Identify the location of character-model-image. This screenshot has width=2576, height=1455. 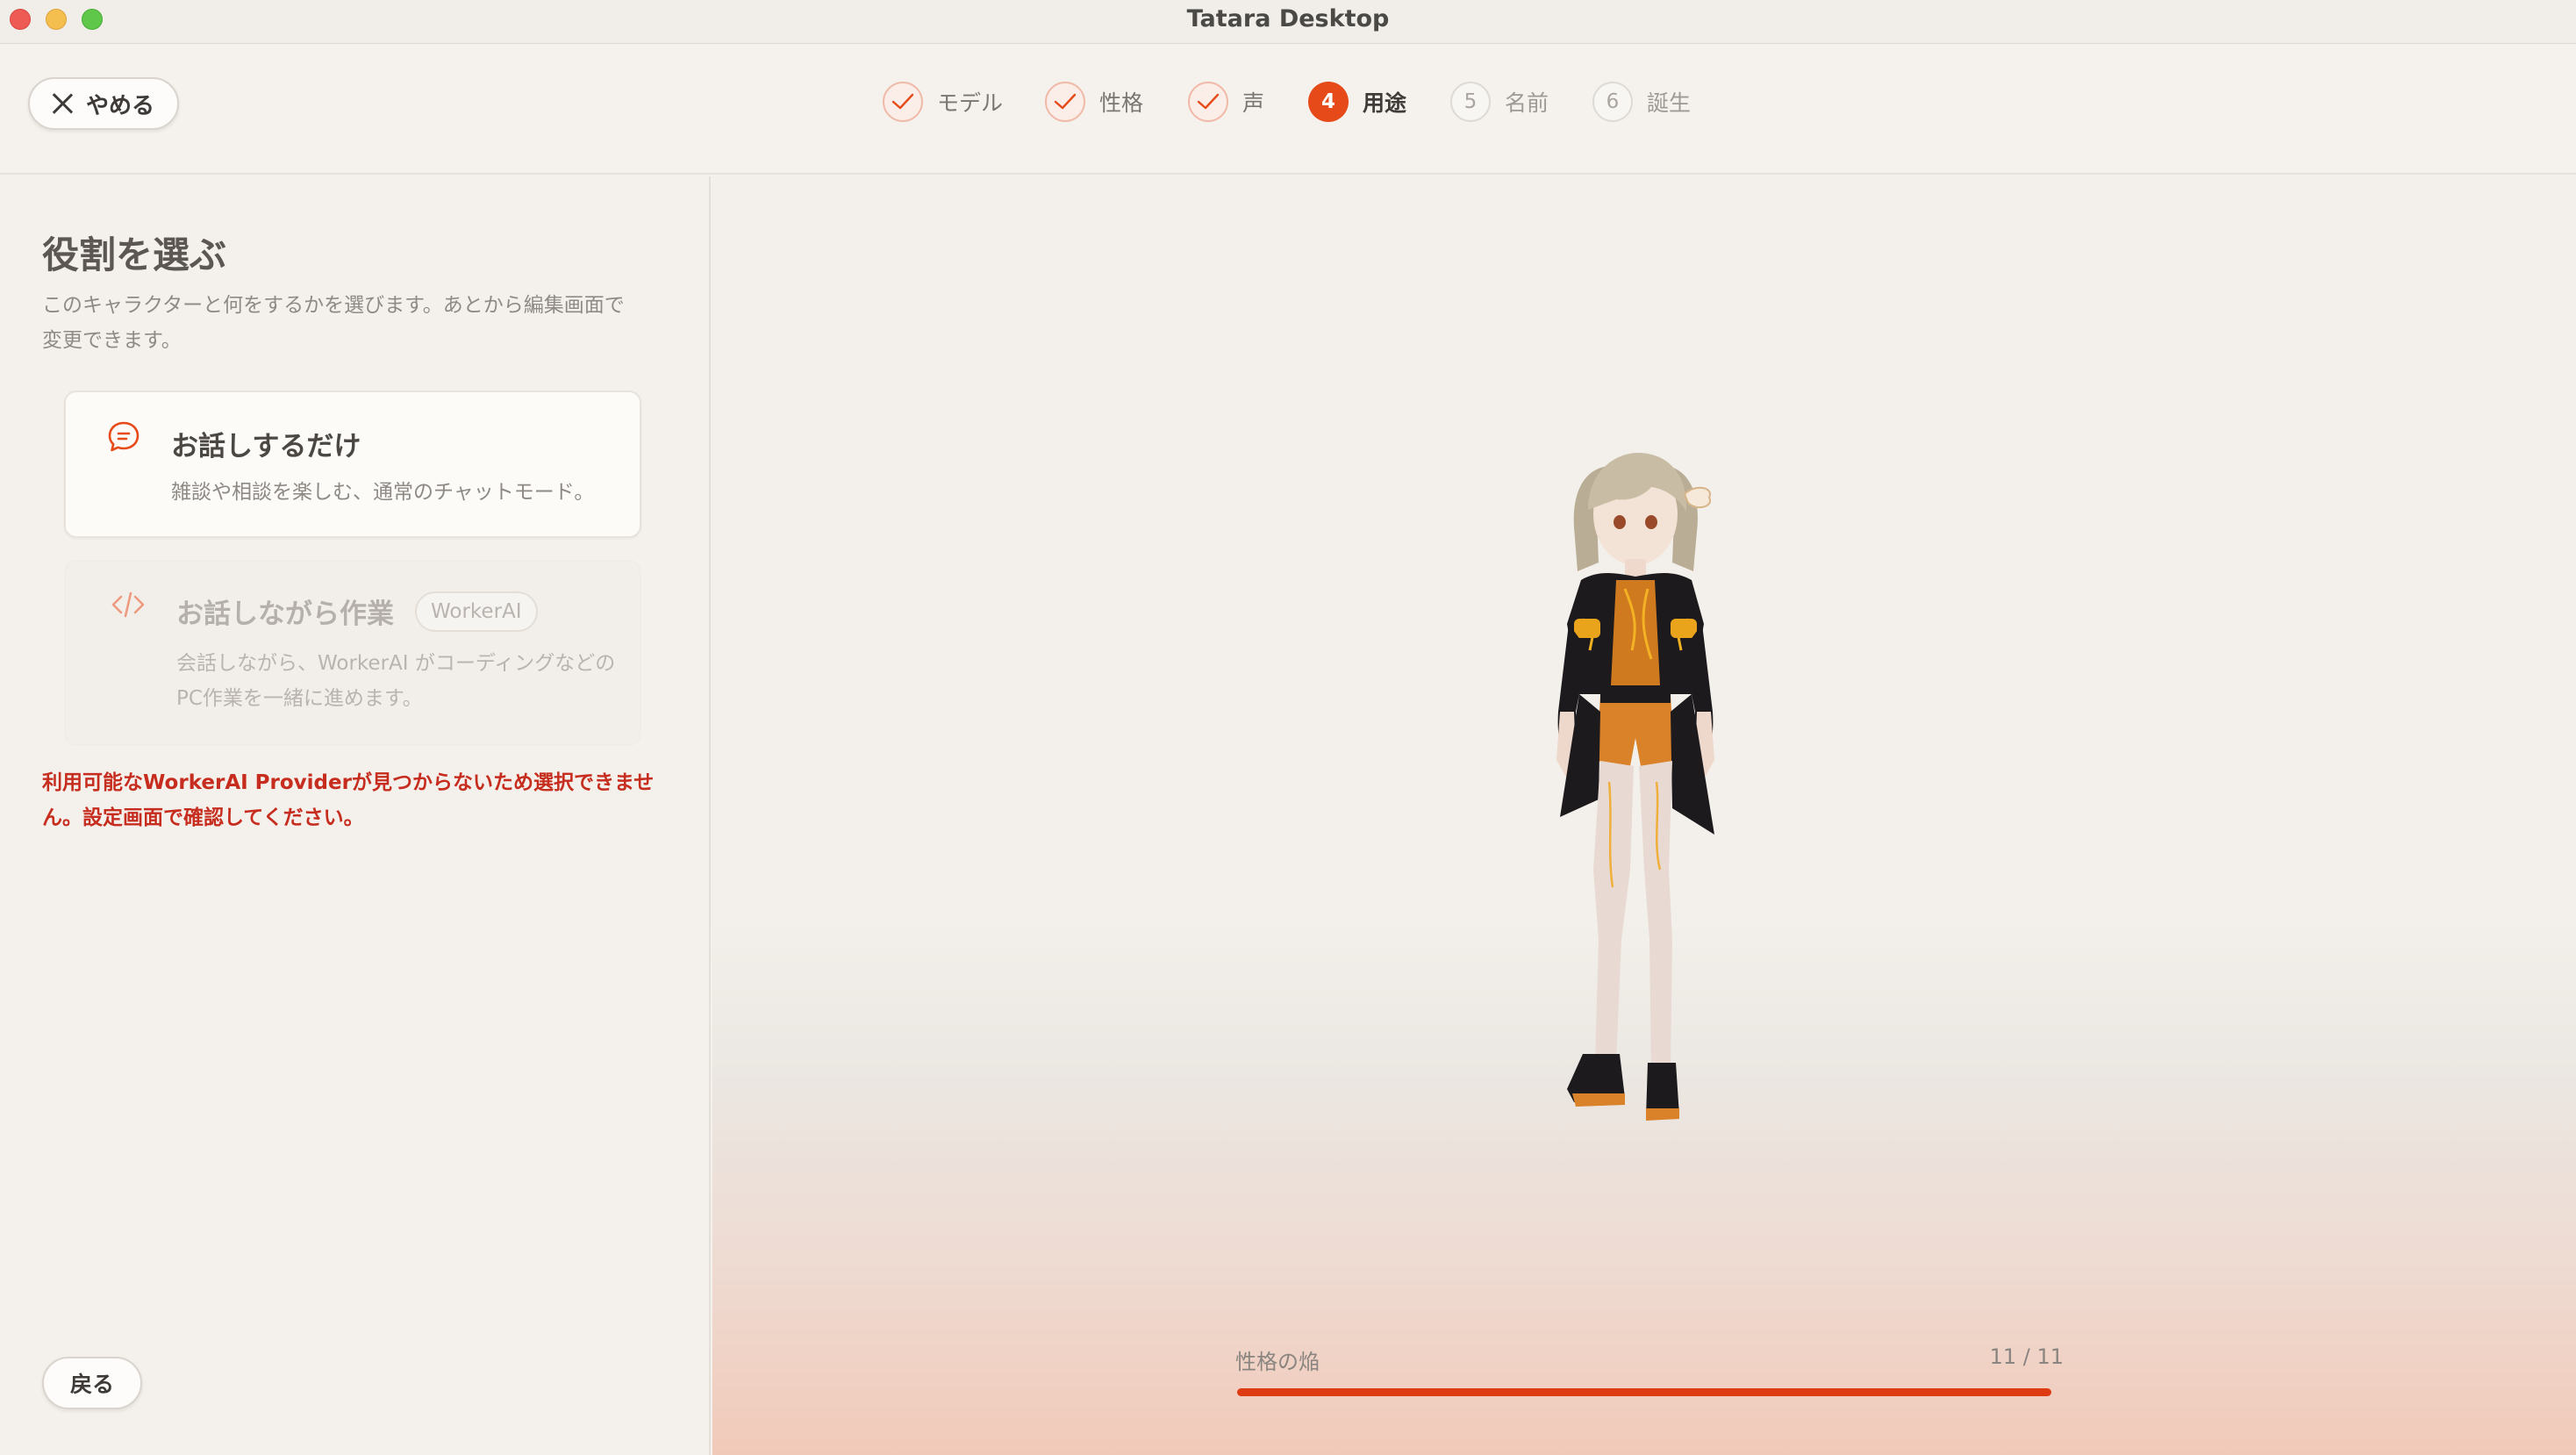
(1635, 787).